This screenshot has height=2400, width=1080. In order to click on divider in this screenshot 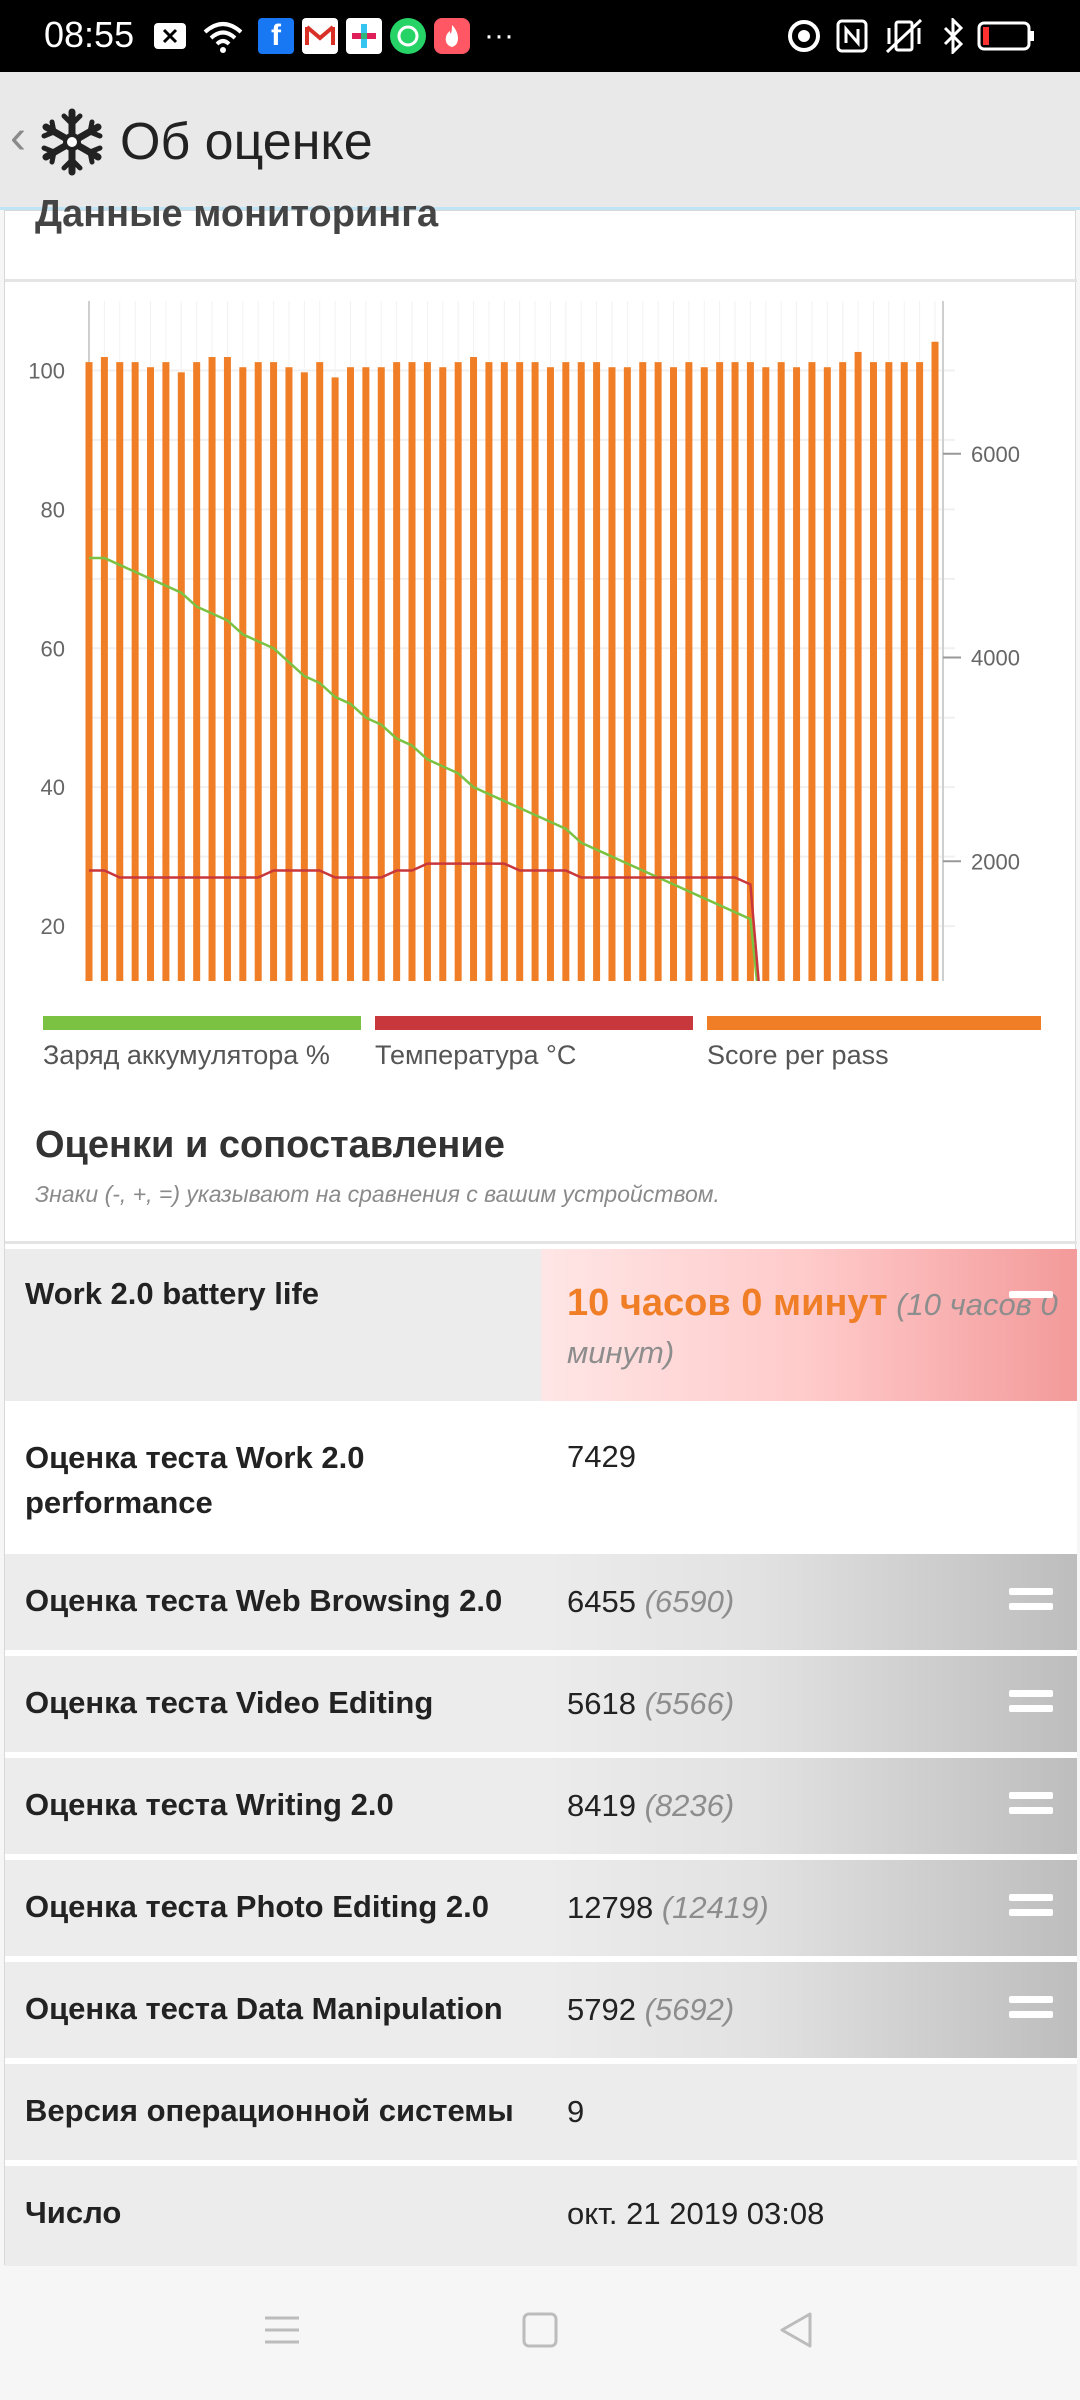, I will do `click(541, 1242)`.